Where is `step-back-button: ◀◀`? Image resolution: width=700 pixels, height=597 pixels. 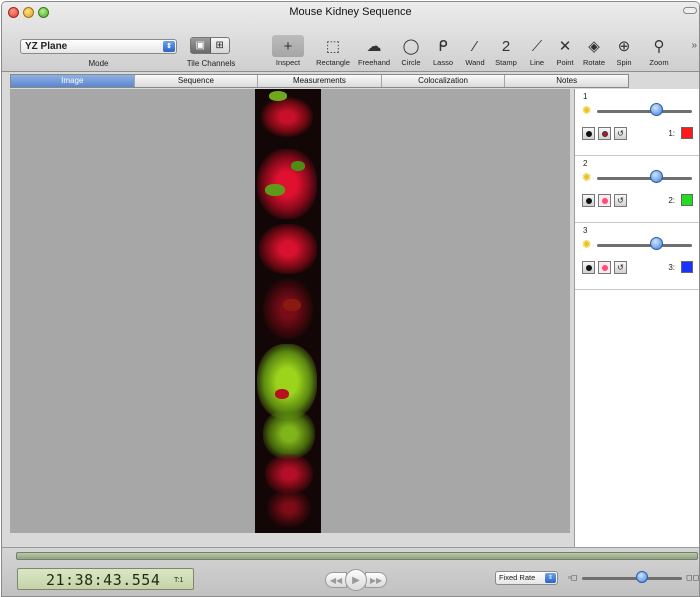 step-back-button: ◀◀ is located at coordinates (336, 580).